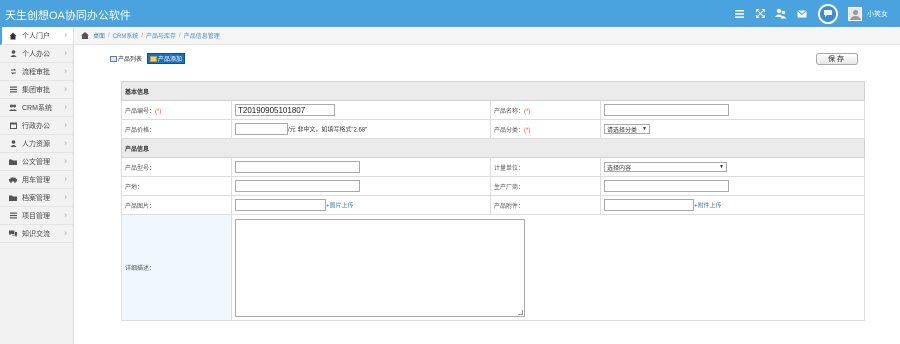 The height and width of the screenshot is (344, 900). Describe the element at coordinates (361, 110) in the screenshot. I see `field-cell: T20190905101807` at that location.